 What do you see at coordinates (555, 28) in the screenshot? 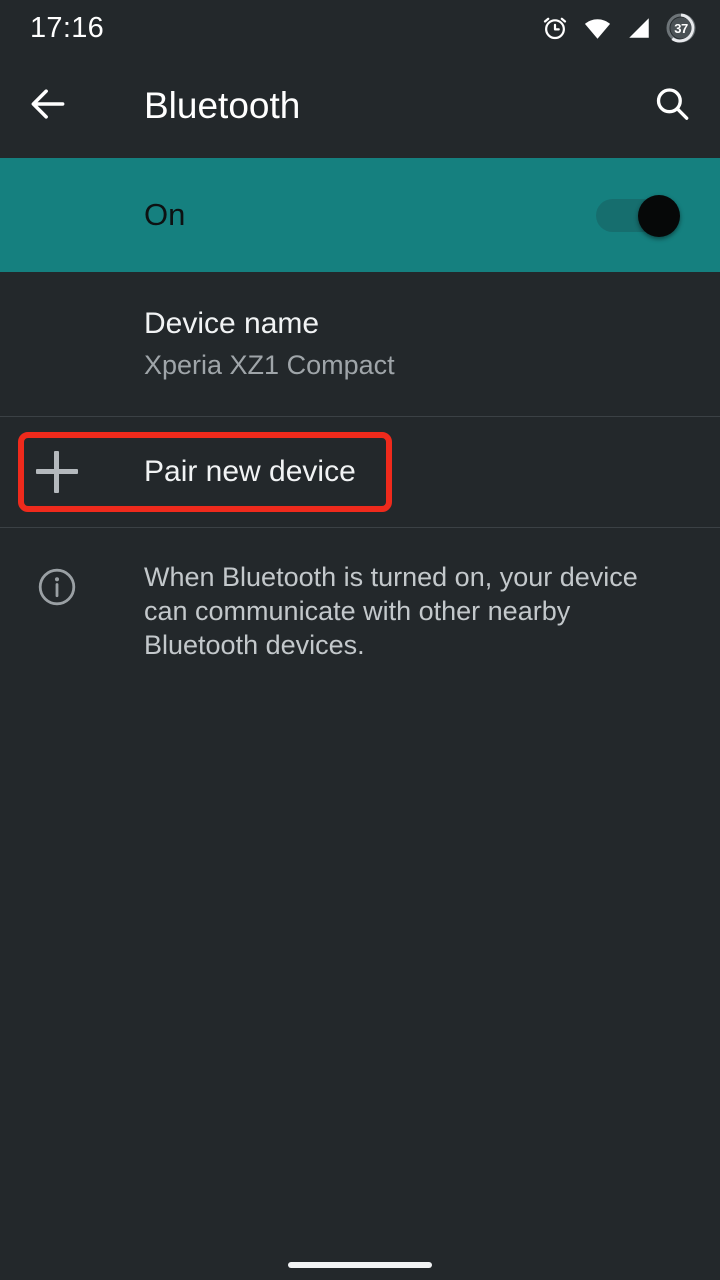
I see `alarm-icon` at bounding box center [555, 28].